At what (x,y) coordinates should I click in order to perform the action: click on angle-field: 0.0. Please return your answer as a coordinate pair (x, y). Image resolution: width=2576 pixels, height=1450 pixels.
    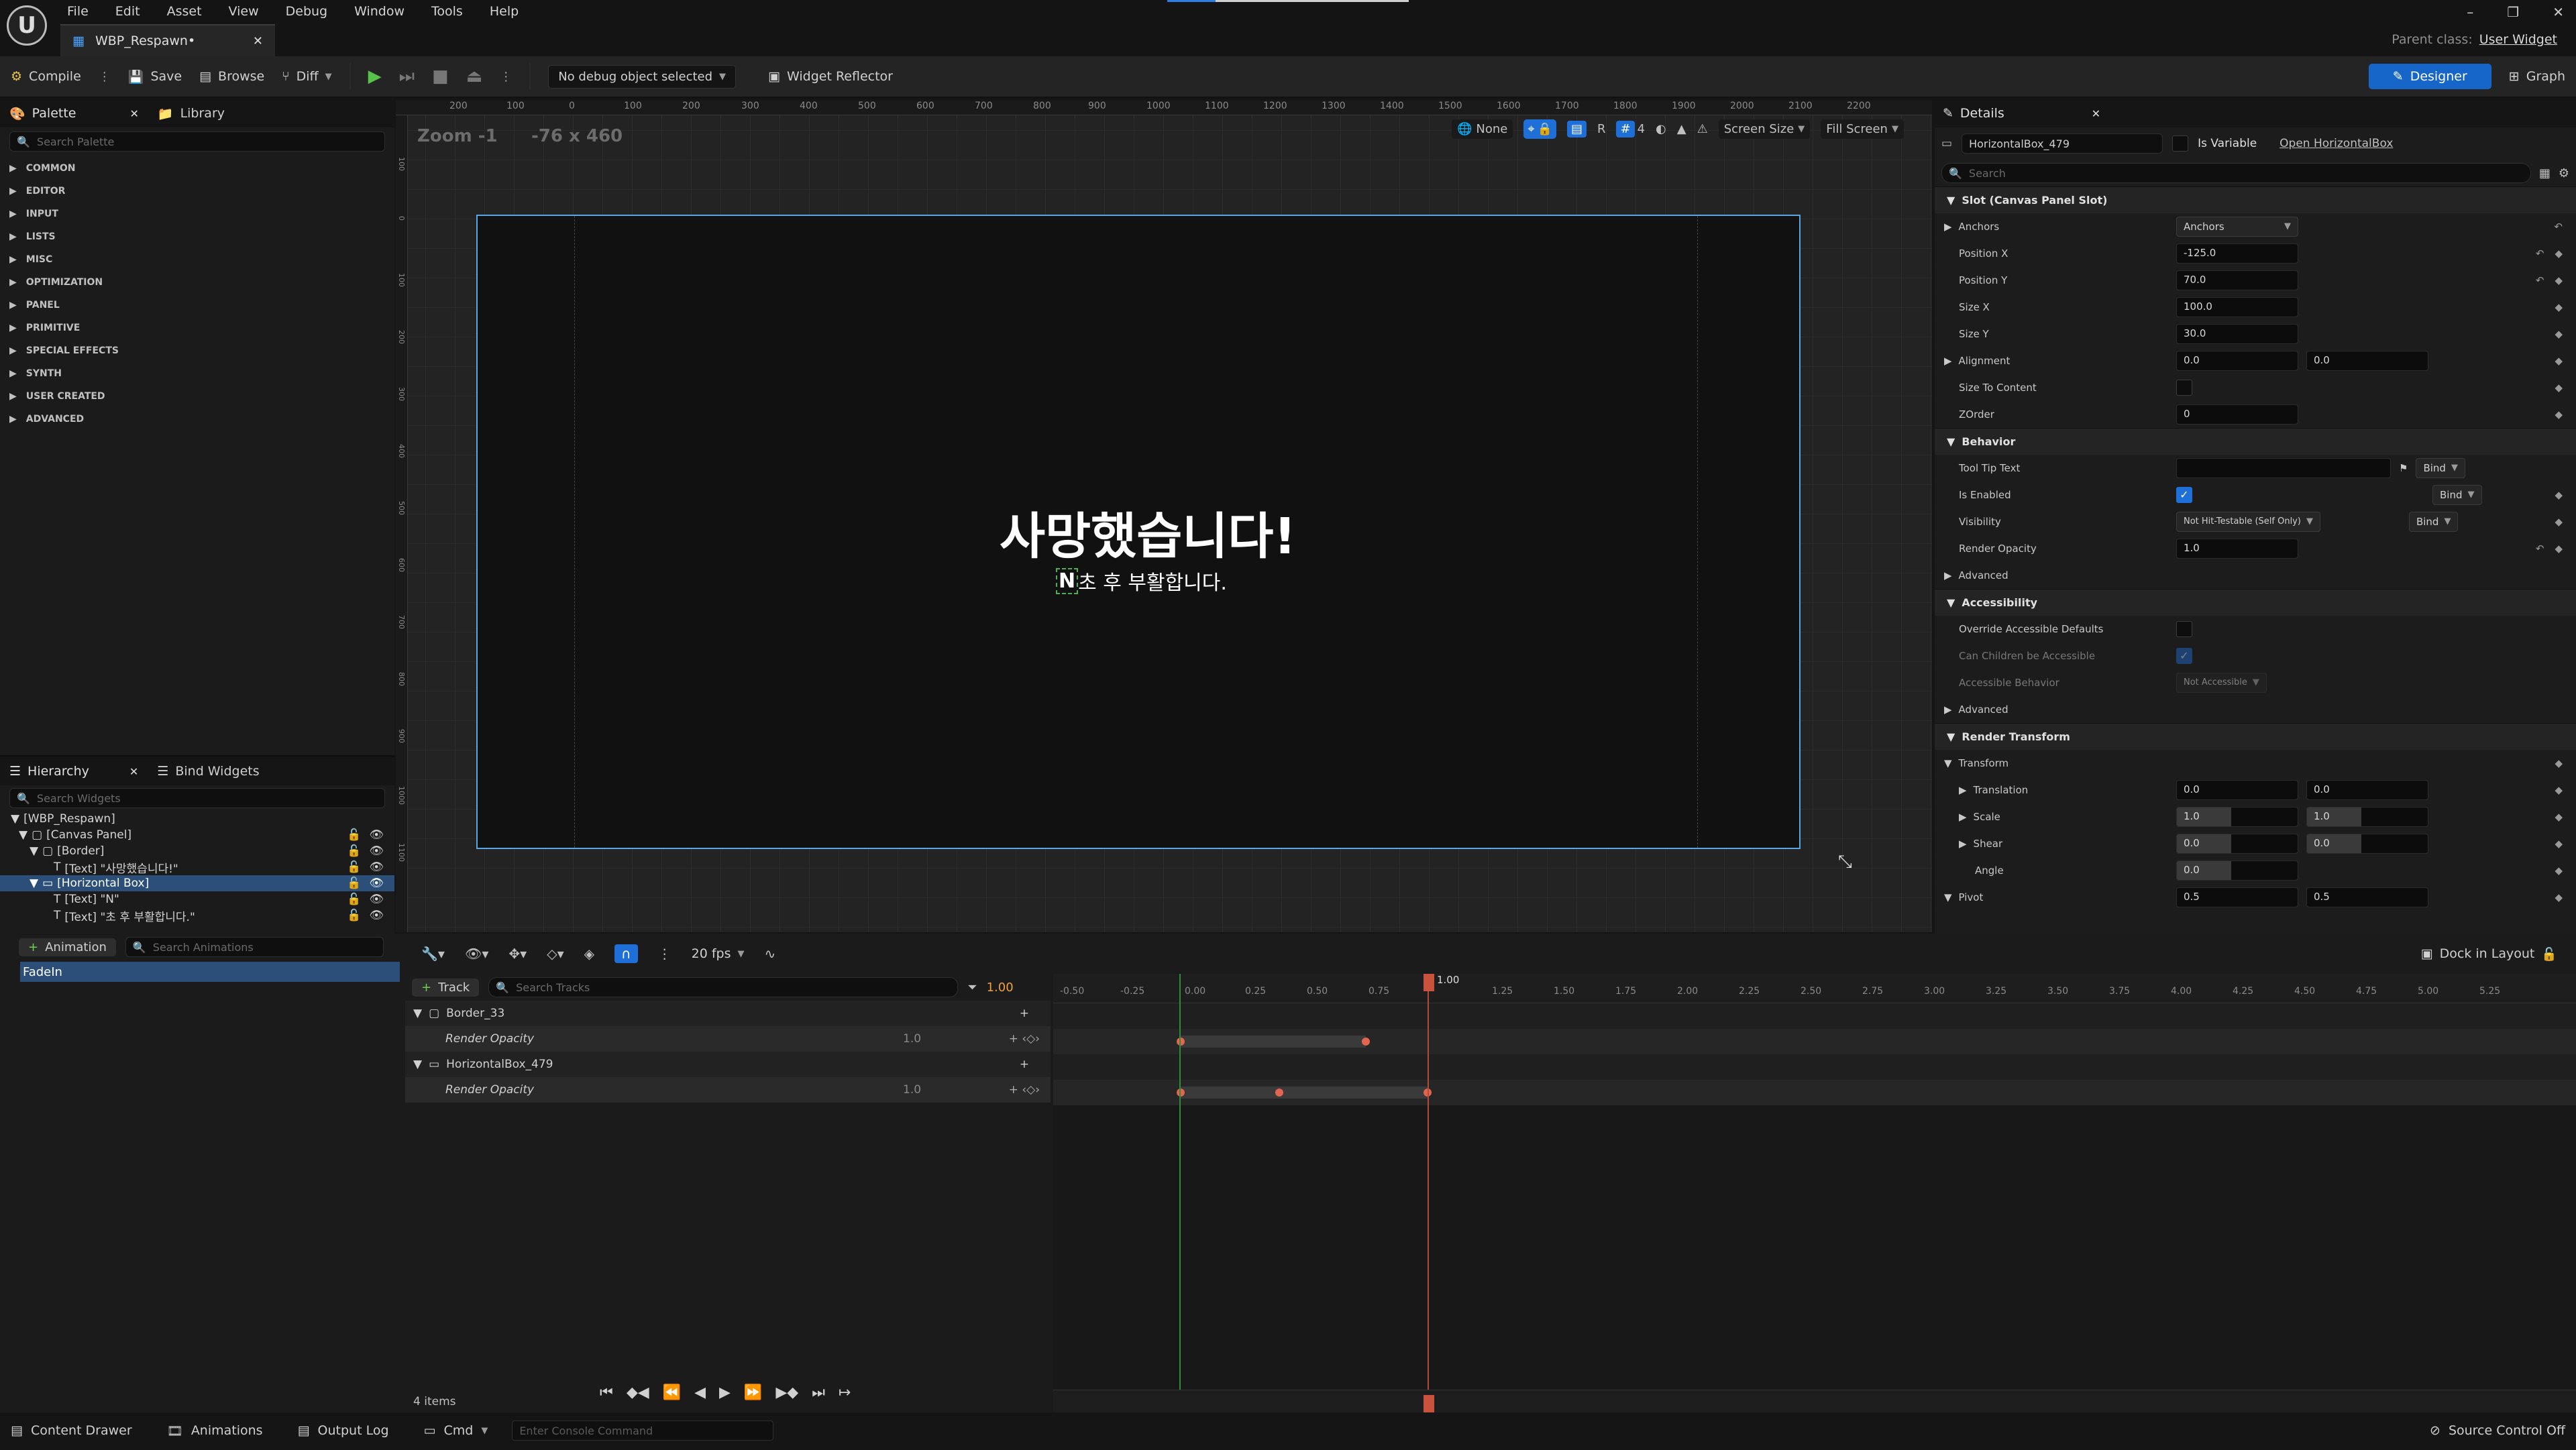
    Looking at the image, I should click on (2237, 870).